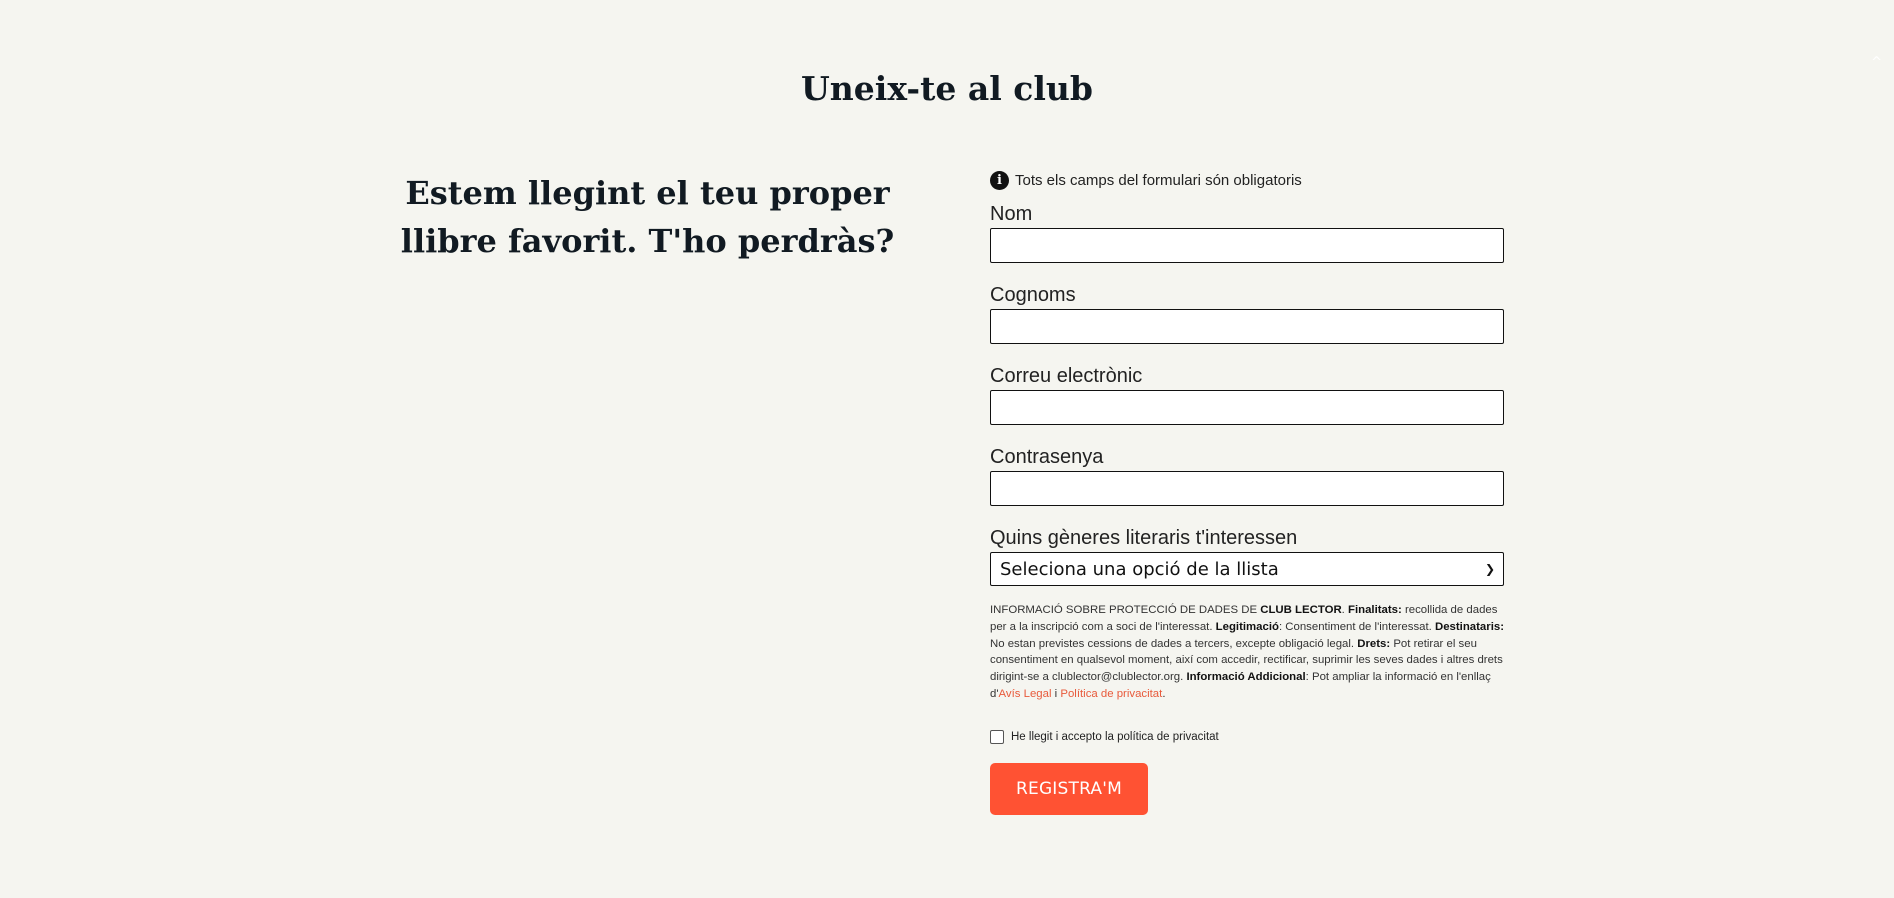 The height and width of the screenshot is (898, 1894). I want to click on password-field-group: Contrasenya, so click(1247, 475).